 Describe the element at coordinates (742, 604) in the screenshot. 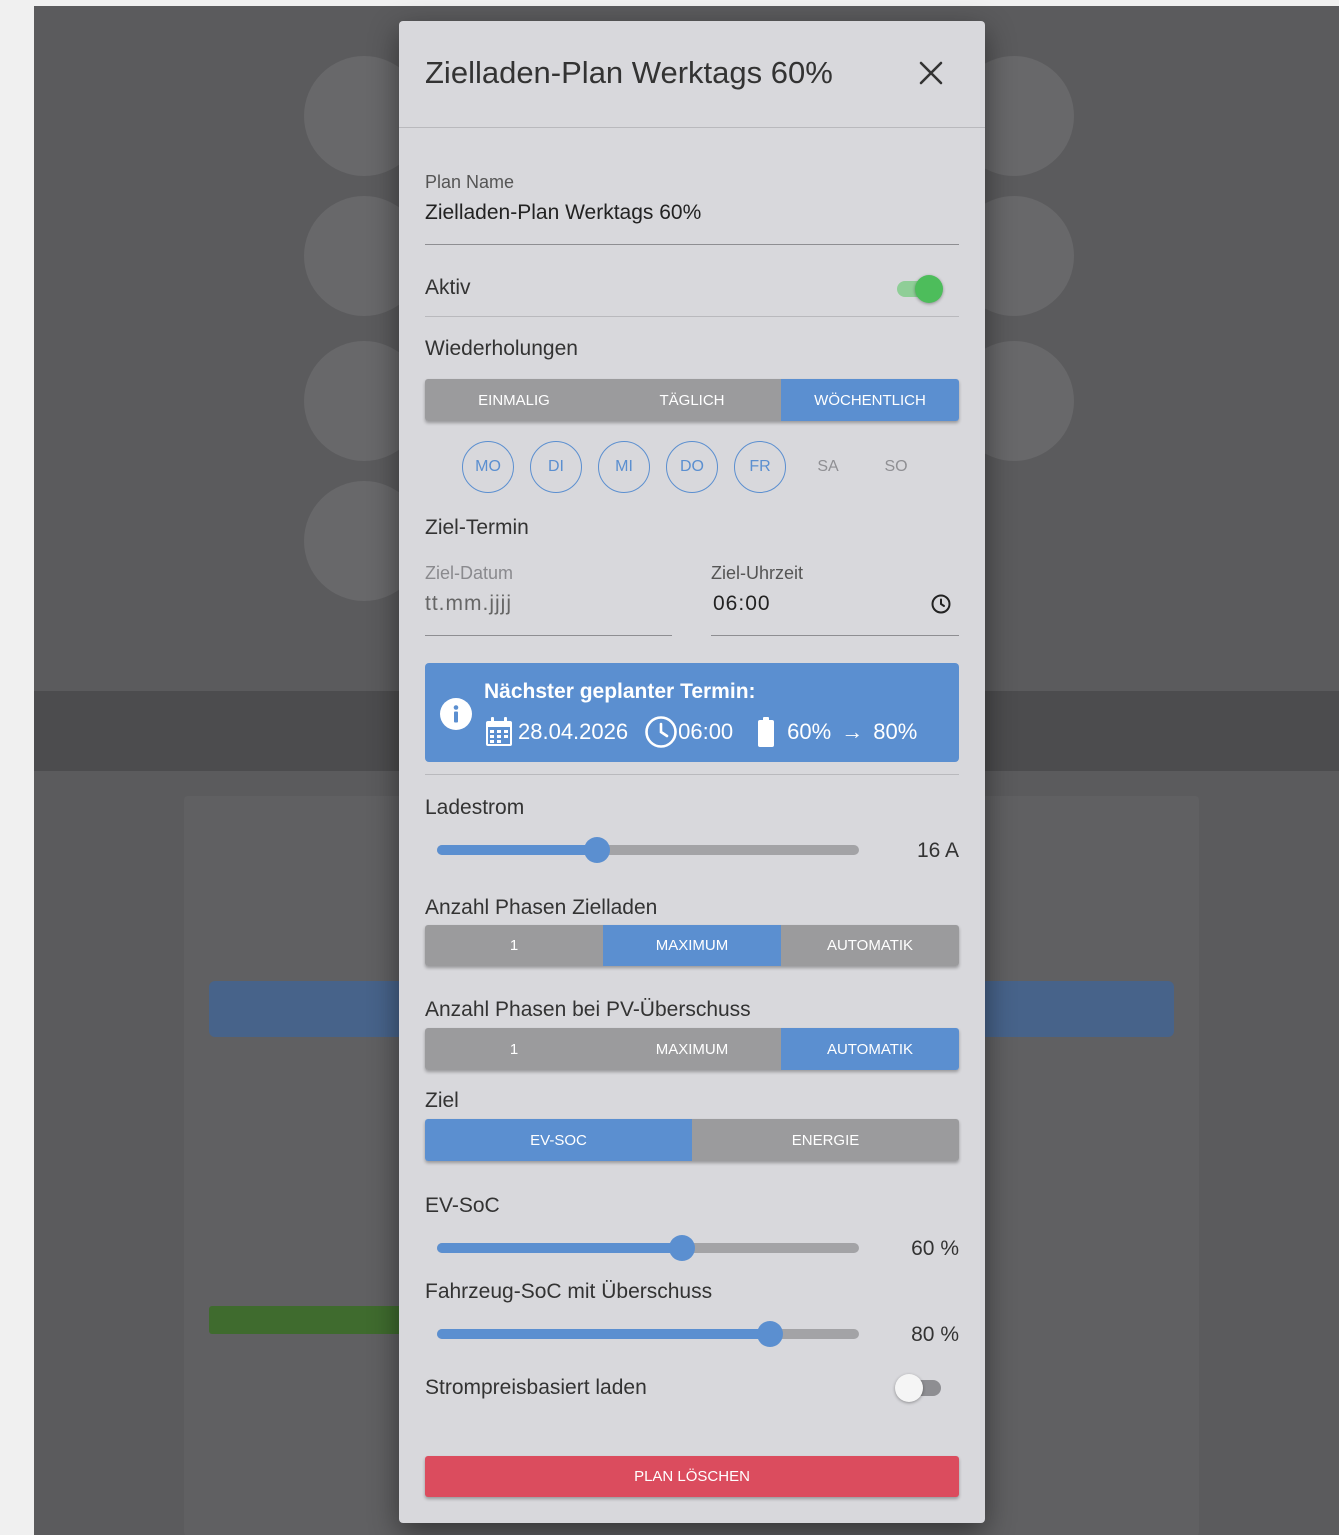

I see `time-input: 06:00` at that location.